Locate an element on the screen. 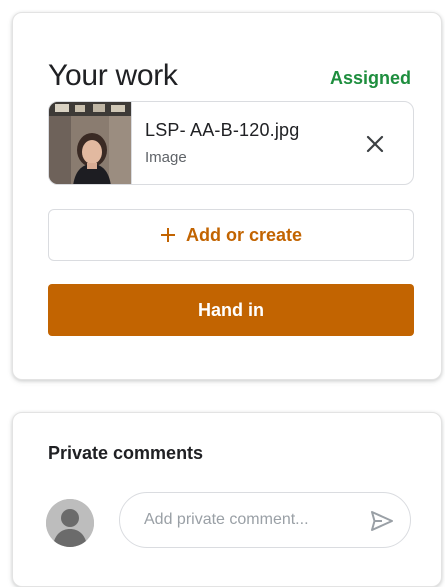 The height and width of the screenshot is (587, 445). photo-thumbnail-graphic is located at coordinates (90, 143).